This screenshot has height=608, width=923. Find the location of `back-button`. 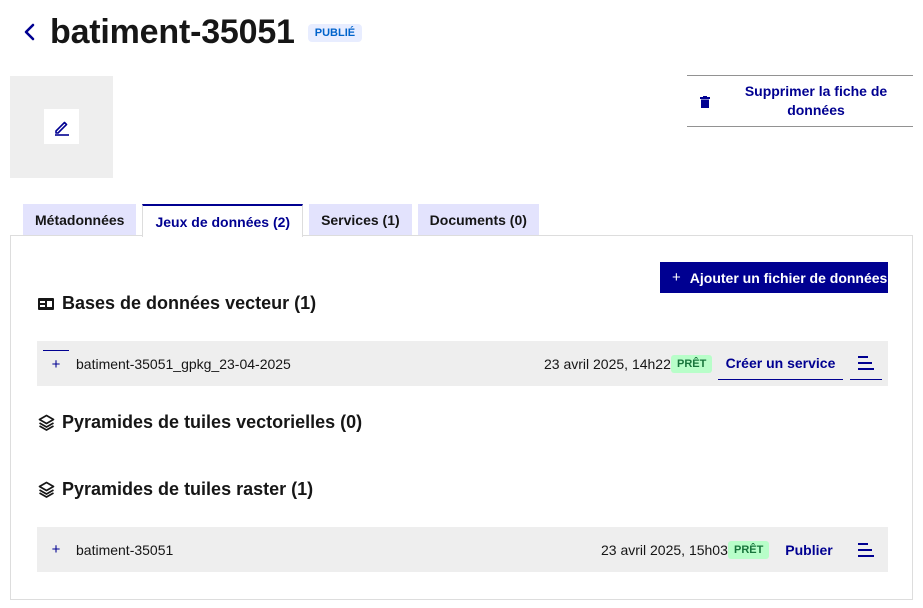

back-button is located at coordinates (30, 32).